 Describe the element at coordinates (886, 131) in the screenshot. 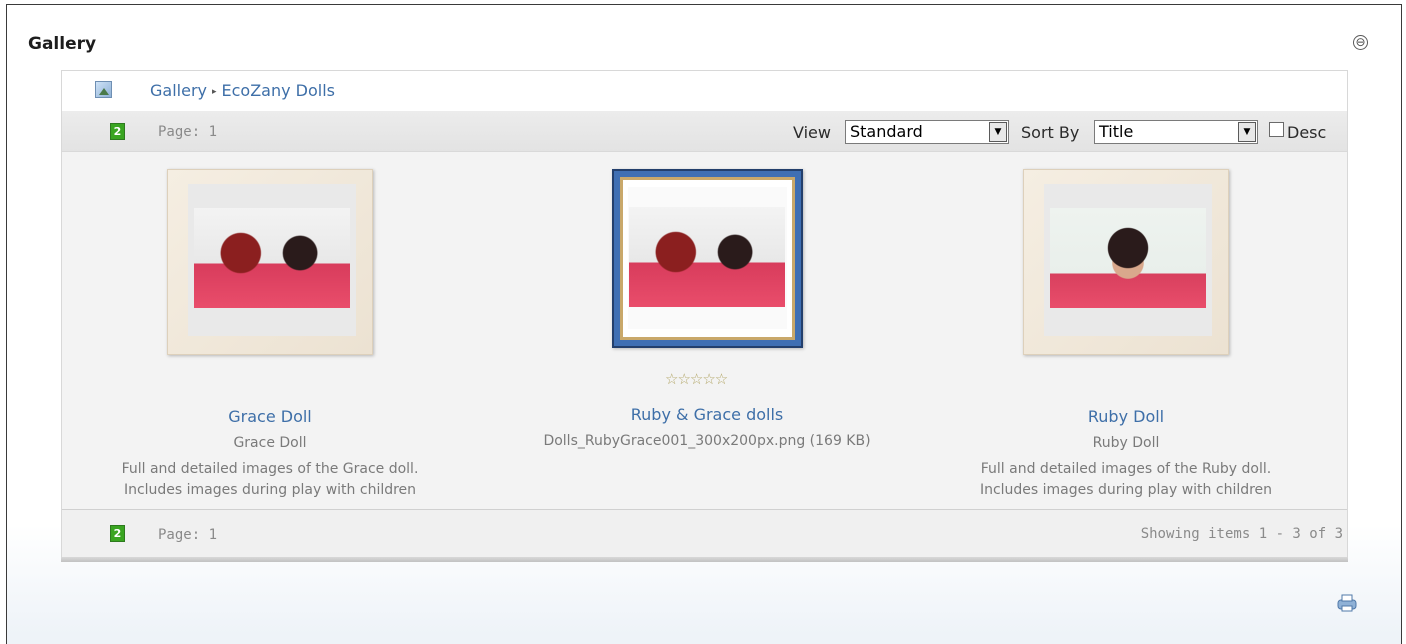

I see `view-select-value: Standard` at that location.